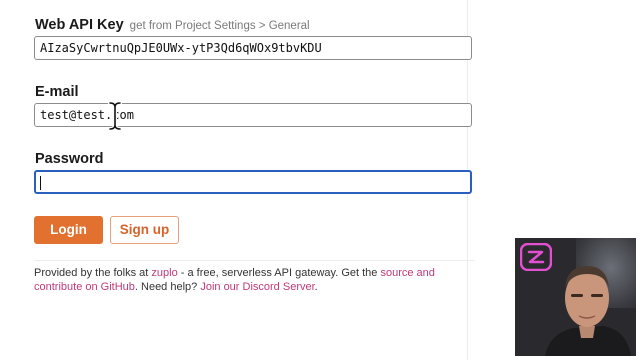  I want to click on footer-text-1: Provided by the folks at, so click(93, 273).